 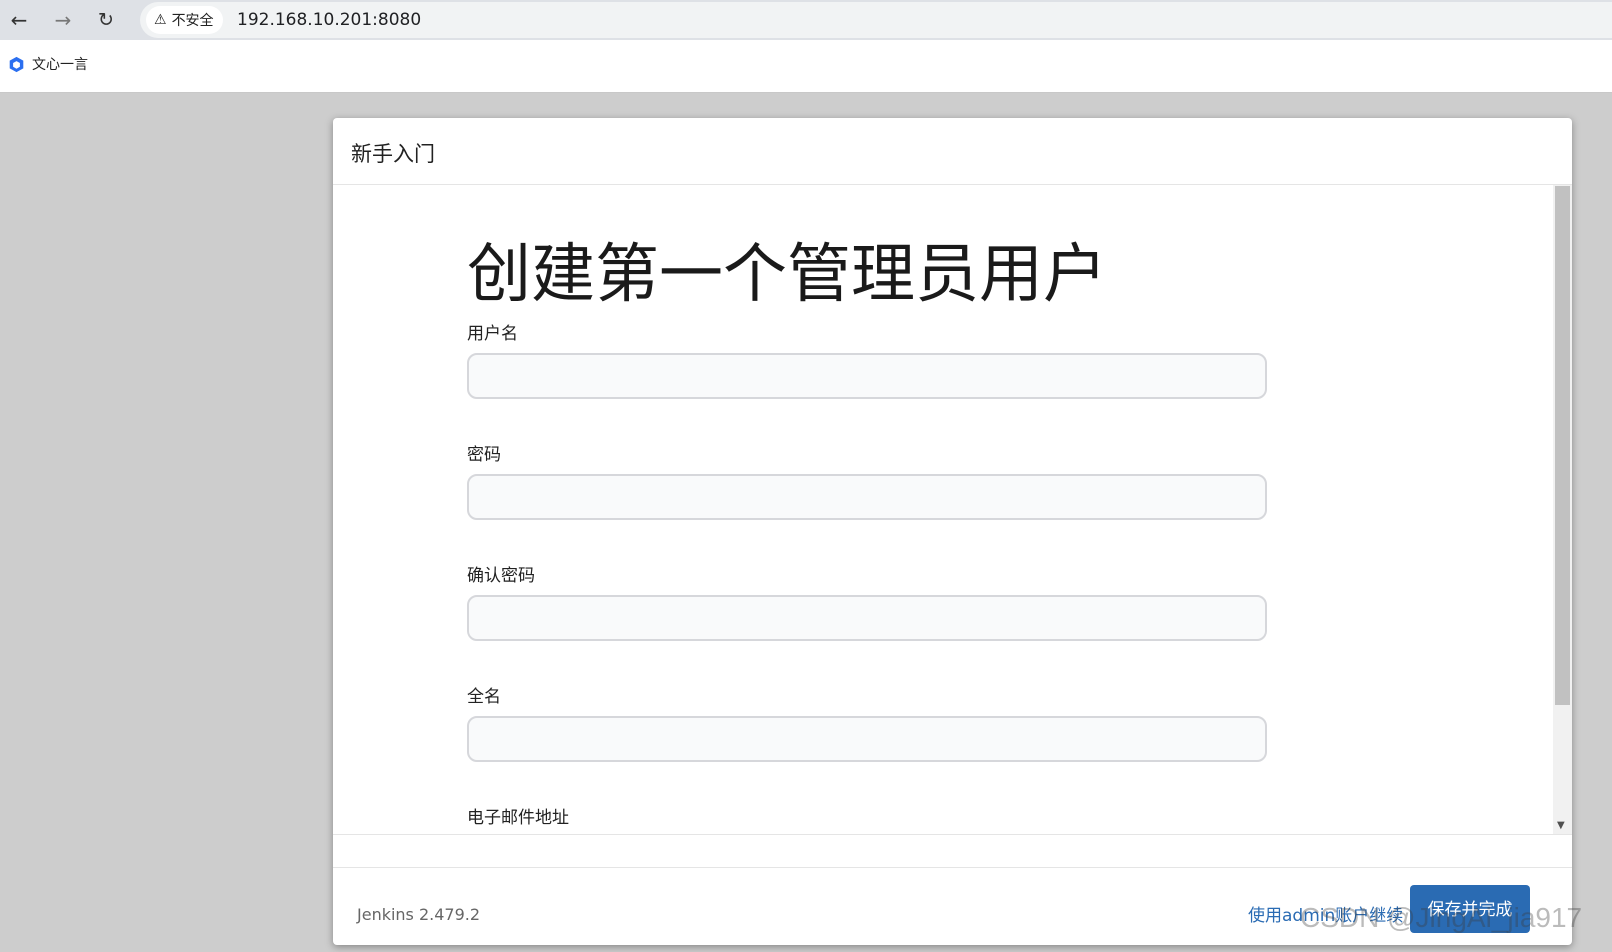 What do you see at coordinates (60, 65) in the screenshot?
I see `bookmark-label: 文心一言` at bounding box center [60, 65].